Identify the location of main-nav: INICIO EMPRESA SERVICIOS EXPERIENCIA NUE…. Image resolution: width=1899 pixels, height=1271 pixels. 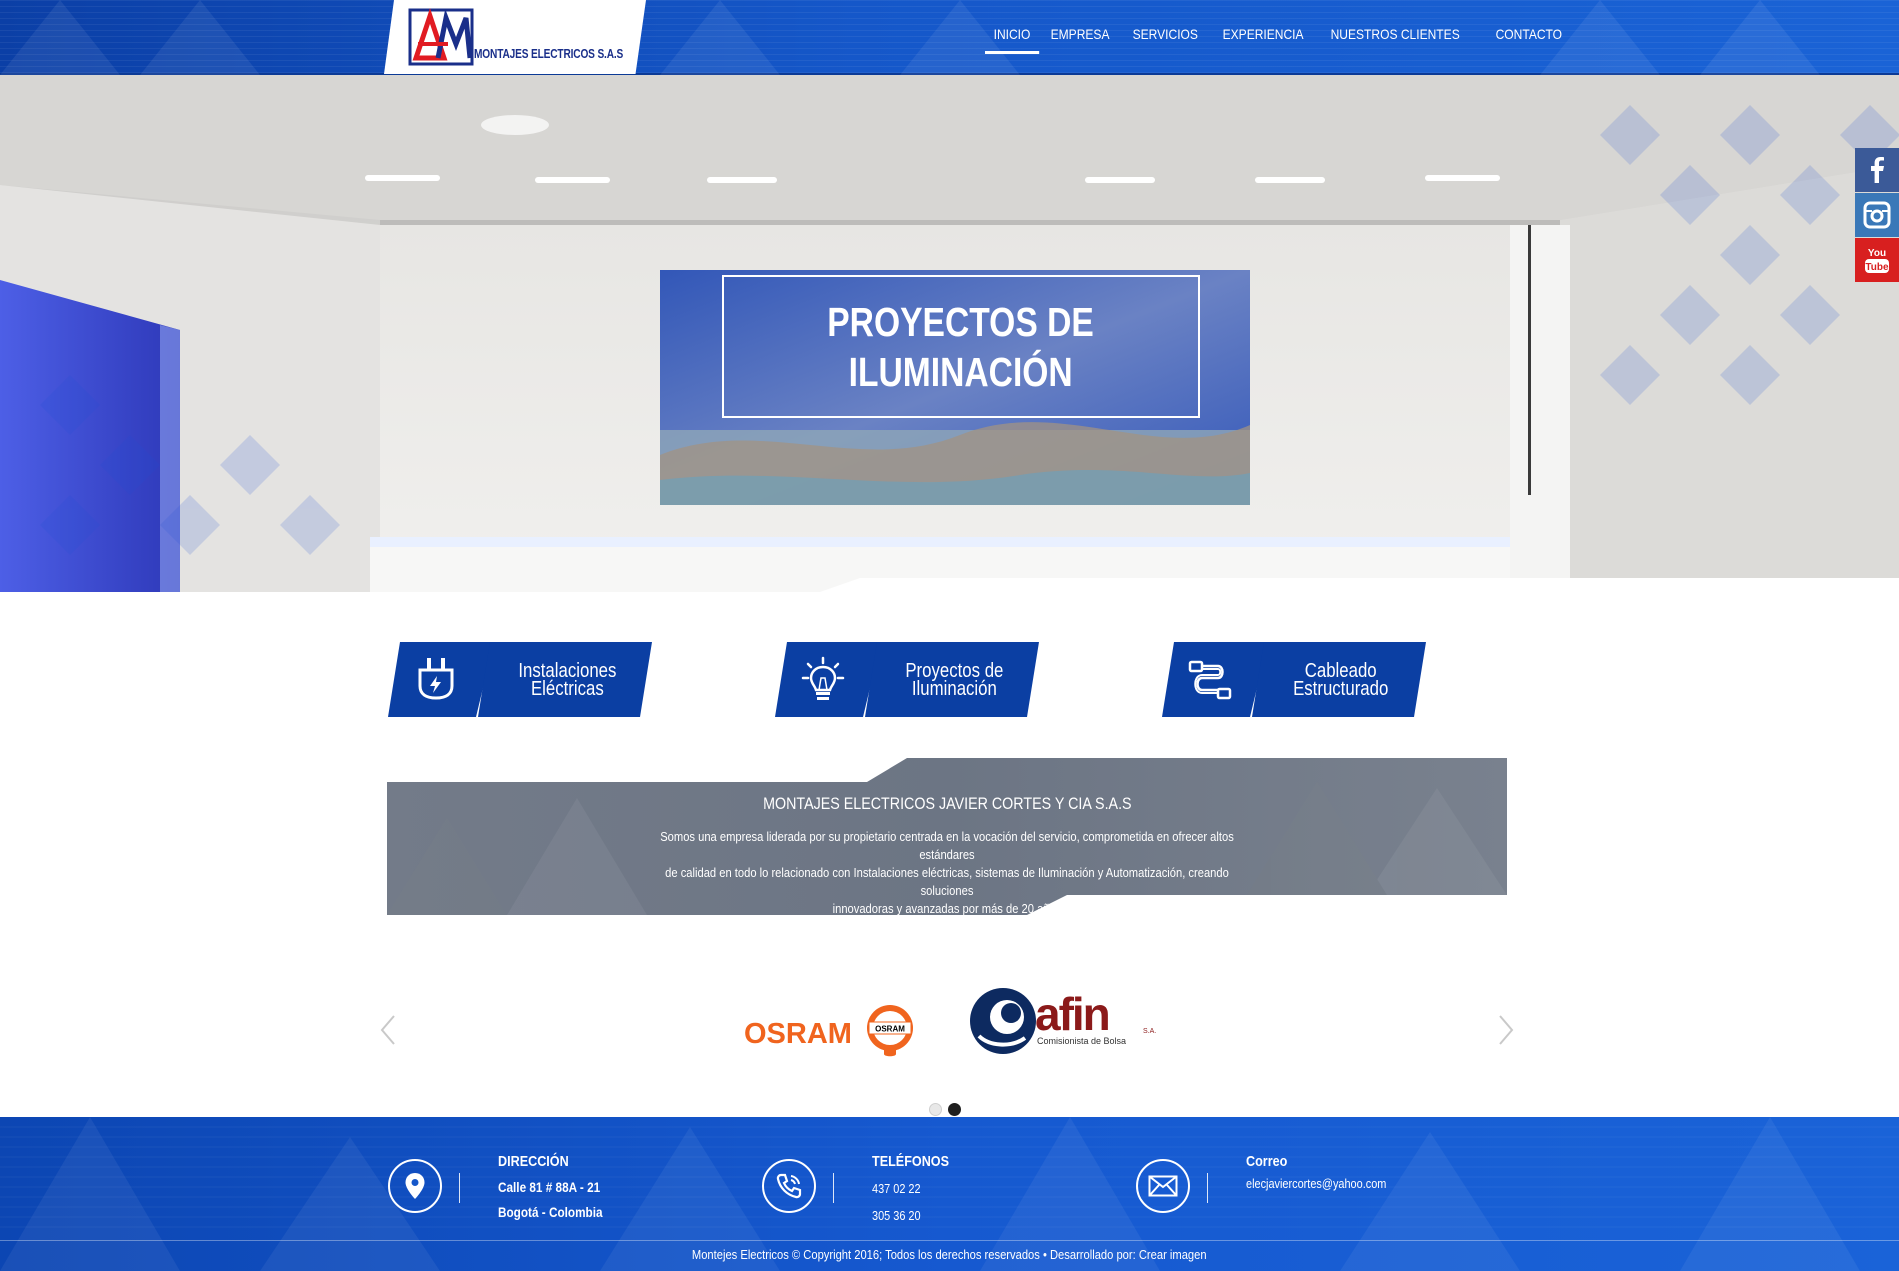
(1281, 39).